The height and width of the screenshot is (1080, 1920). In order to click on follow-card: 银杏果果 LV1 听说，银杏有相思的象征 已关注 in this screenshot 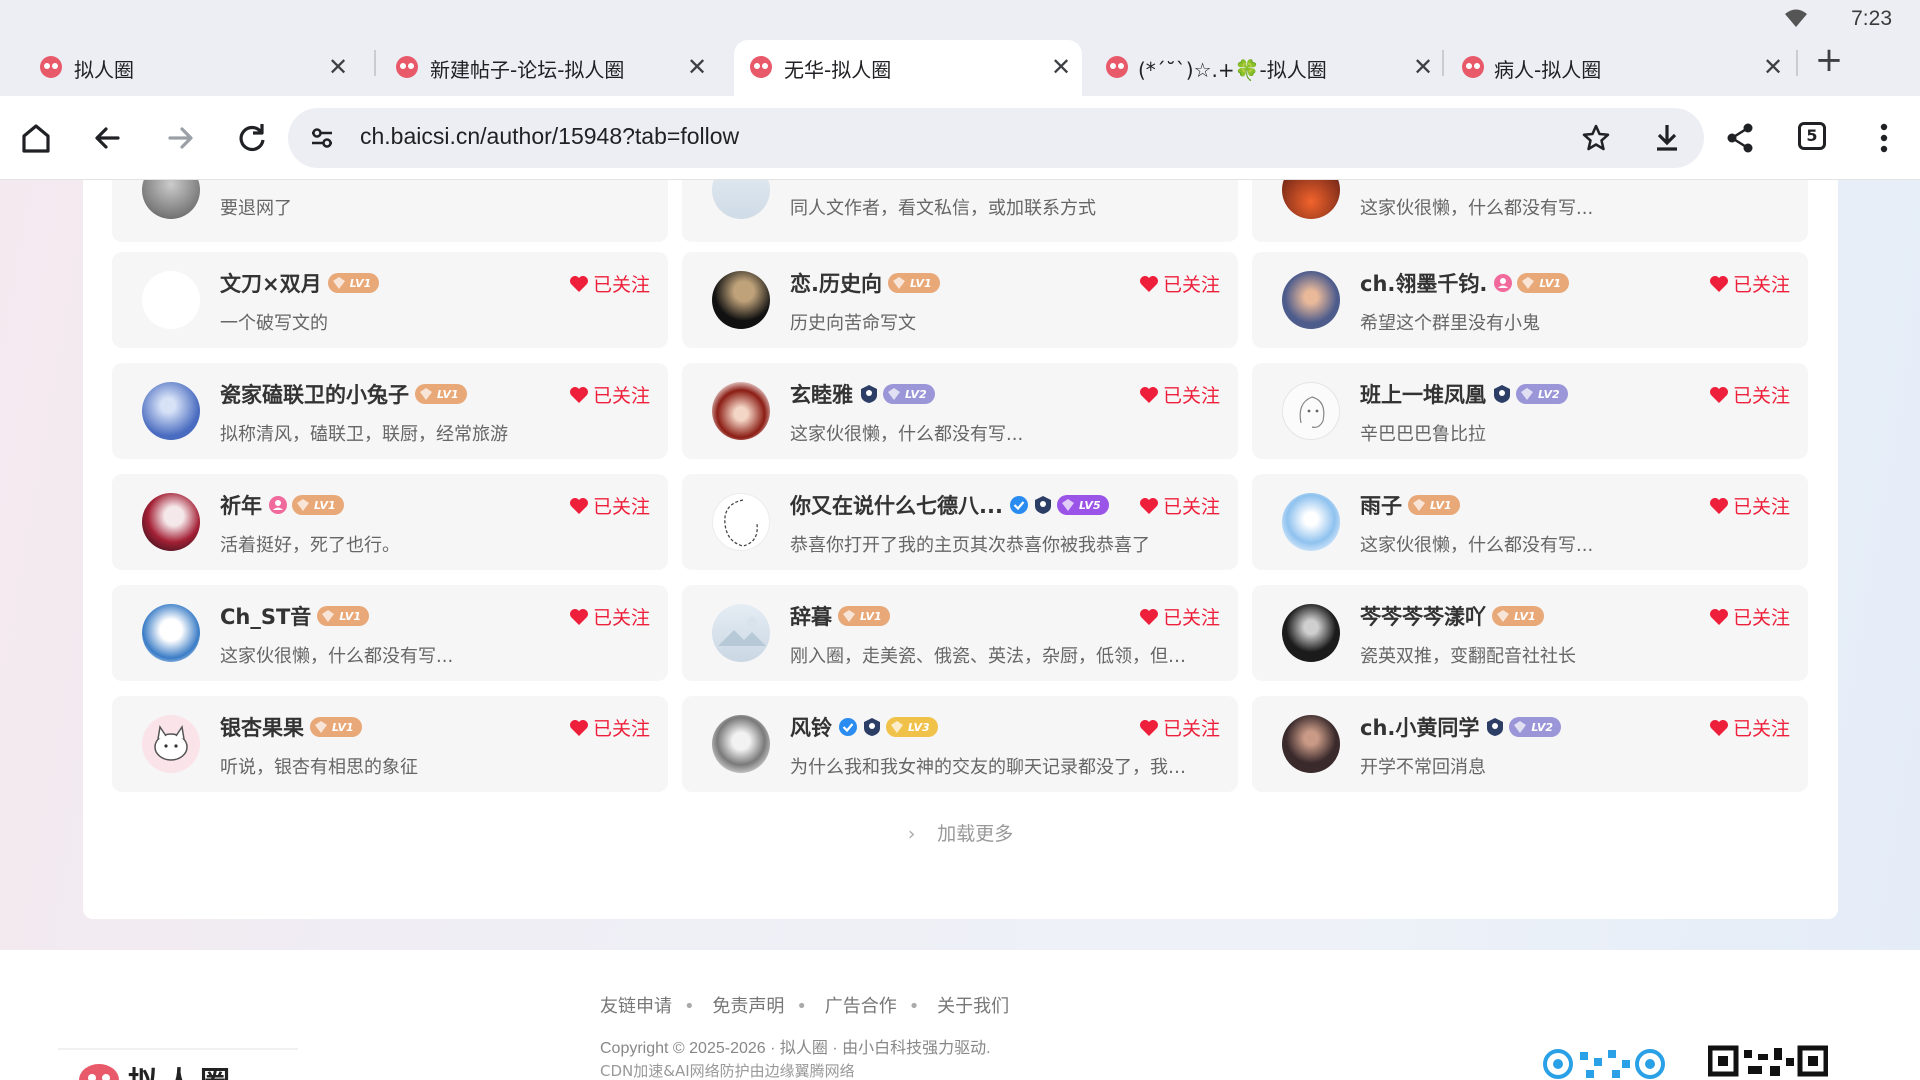, I will do `click(390, 744)`.